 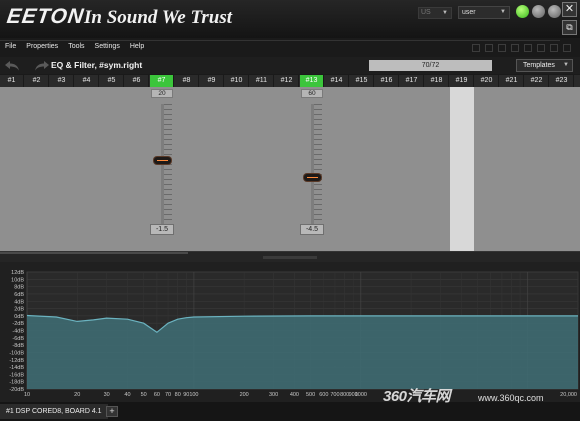 What do you see at coordinates (158, 17) in the screenshot?
I see `logo-tagline: In Sound We Trust` at bounding box center [158, 17].